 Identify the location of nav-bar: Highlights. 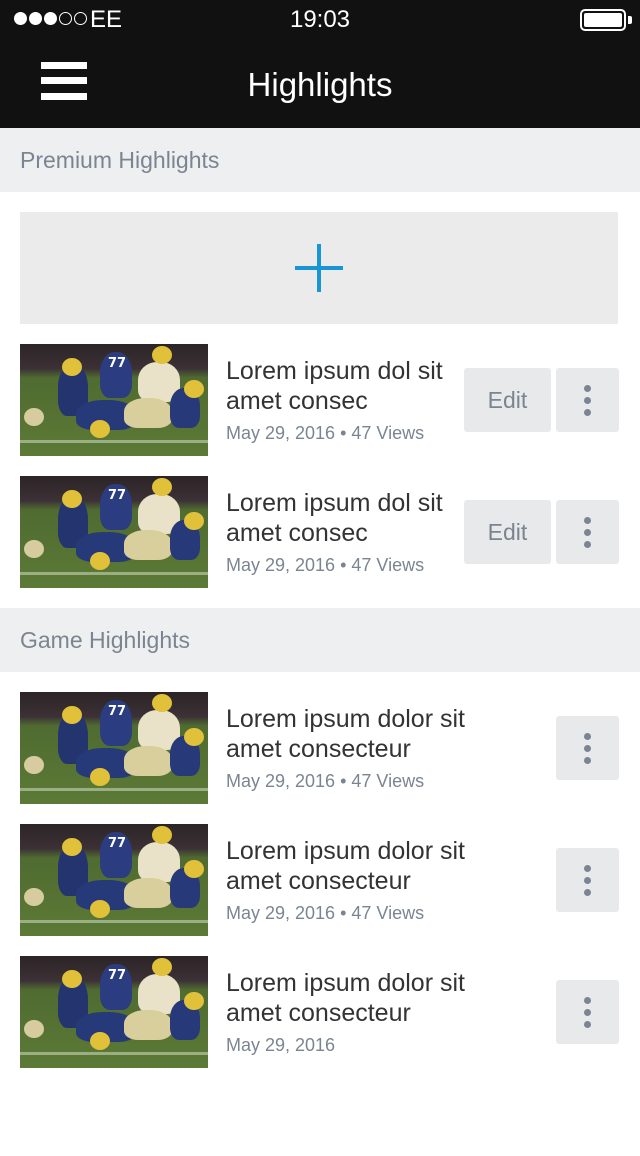
(320, 84).